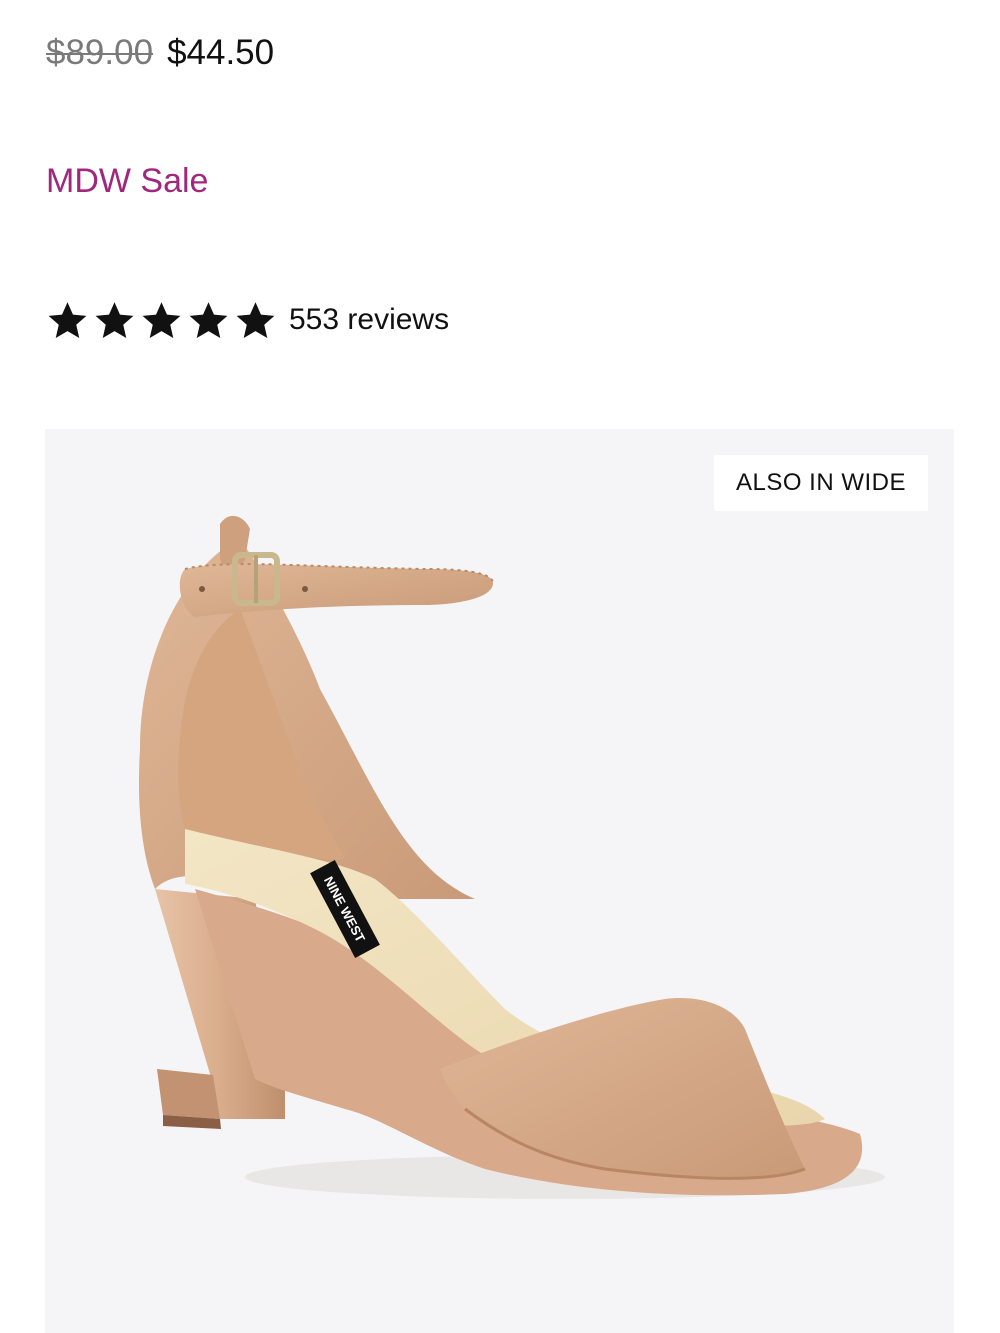 The width and height of the screenshot is (1000, 1333). Describe the element at coordinates (100, 52) in the screenshot. I see `original-price: $89.00` at that location.